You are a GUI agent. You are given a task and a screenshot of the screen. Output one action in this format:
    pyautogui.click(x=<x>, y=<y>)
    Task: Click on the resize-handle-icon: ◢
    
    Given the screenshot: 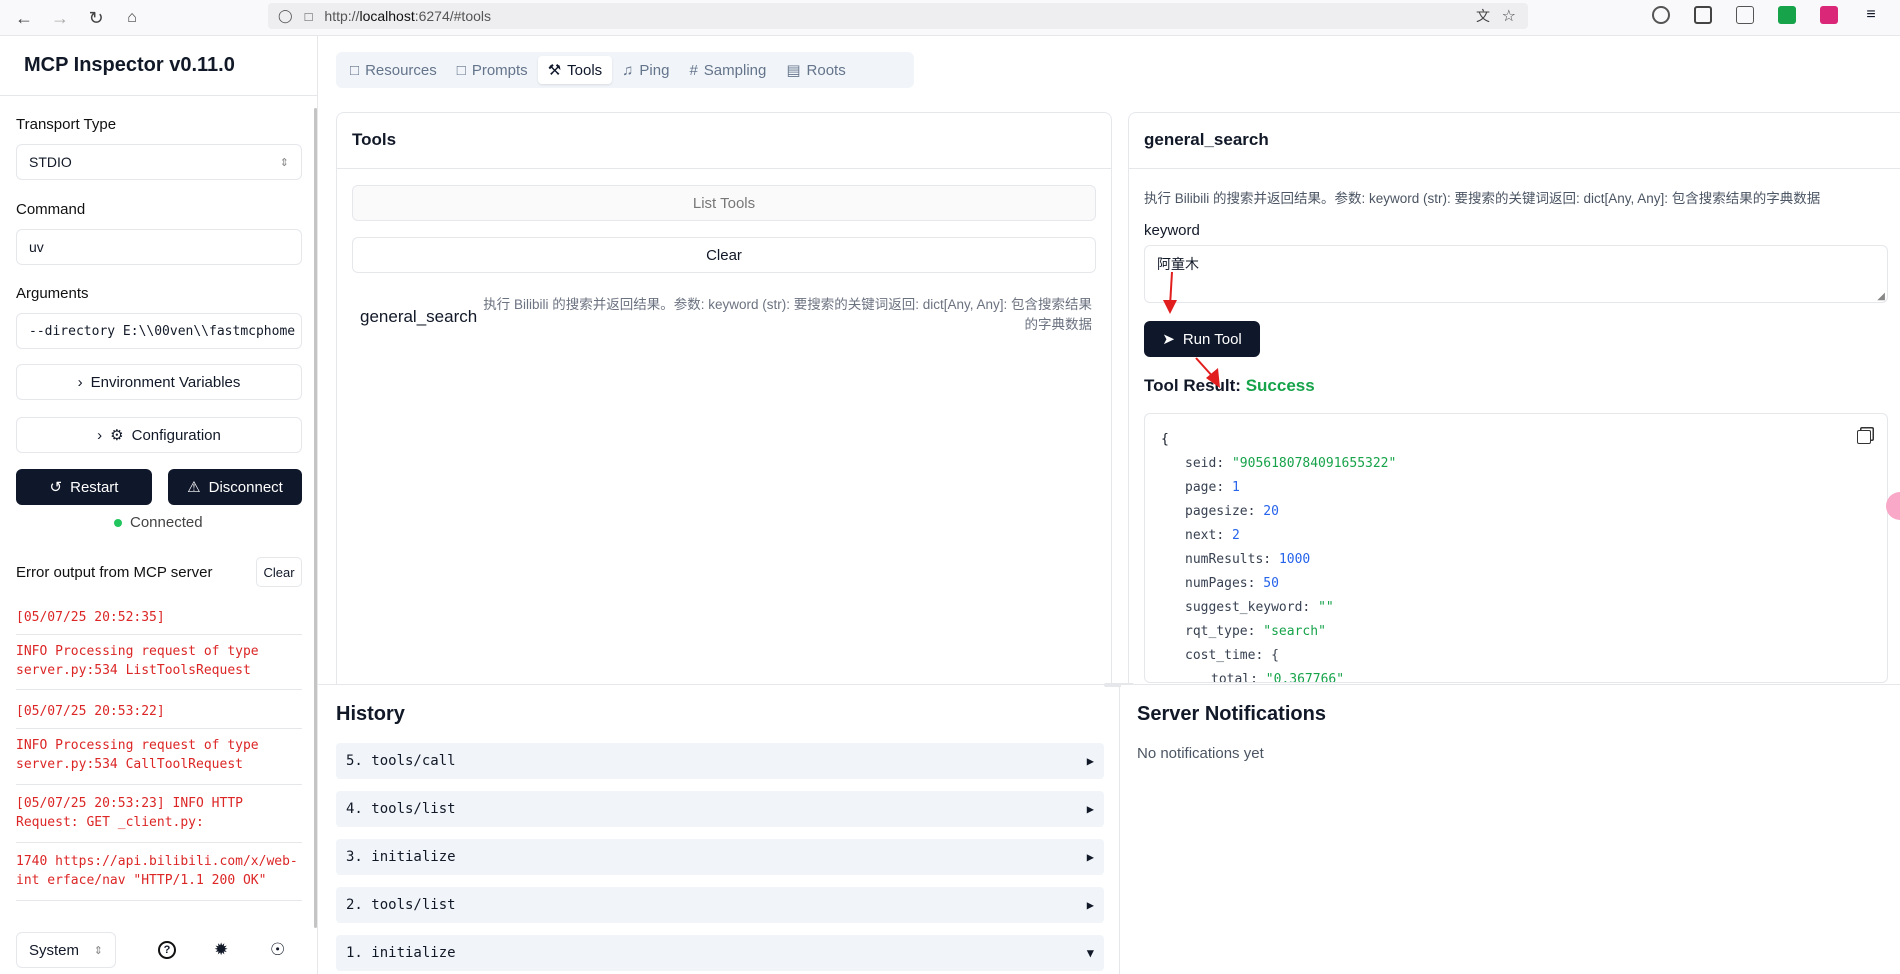 What is the action you would take?
    pyautogui.click(x=1881, y=296)
    